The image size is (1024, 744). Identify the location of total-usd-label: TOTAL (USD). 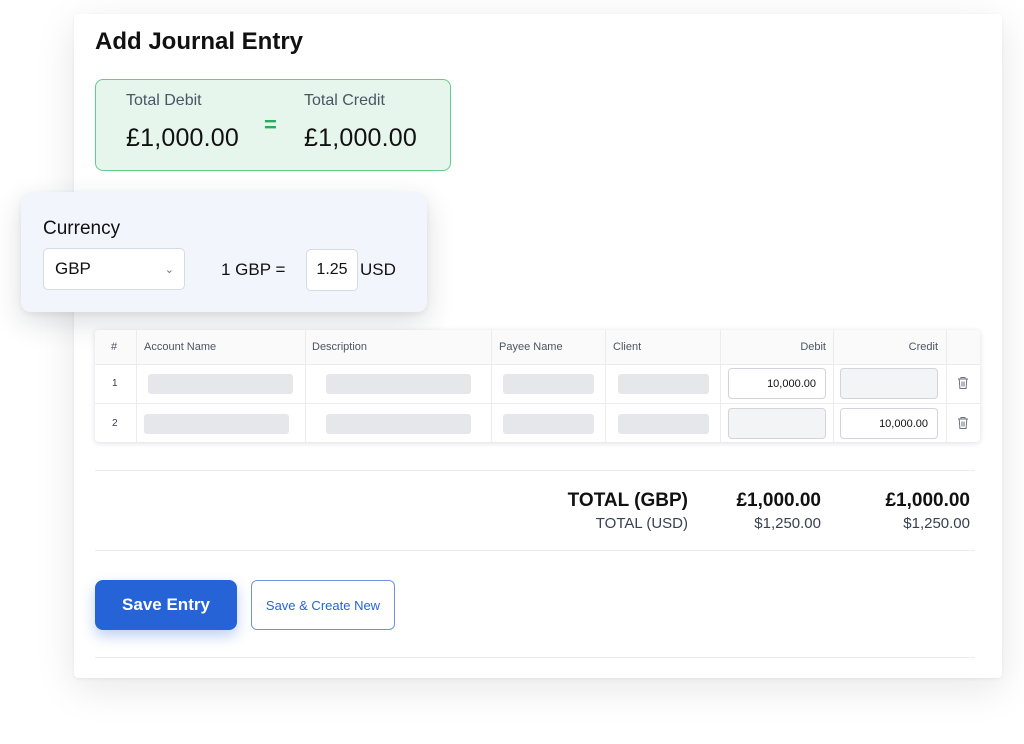
(641, 523).